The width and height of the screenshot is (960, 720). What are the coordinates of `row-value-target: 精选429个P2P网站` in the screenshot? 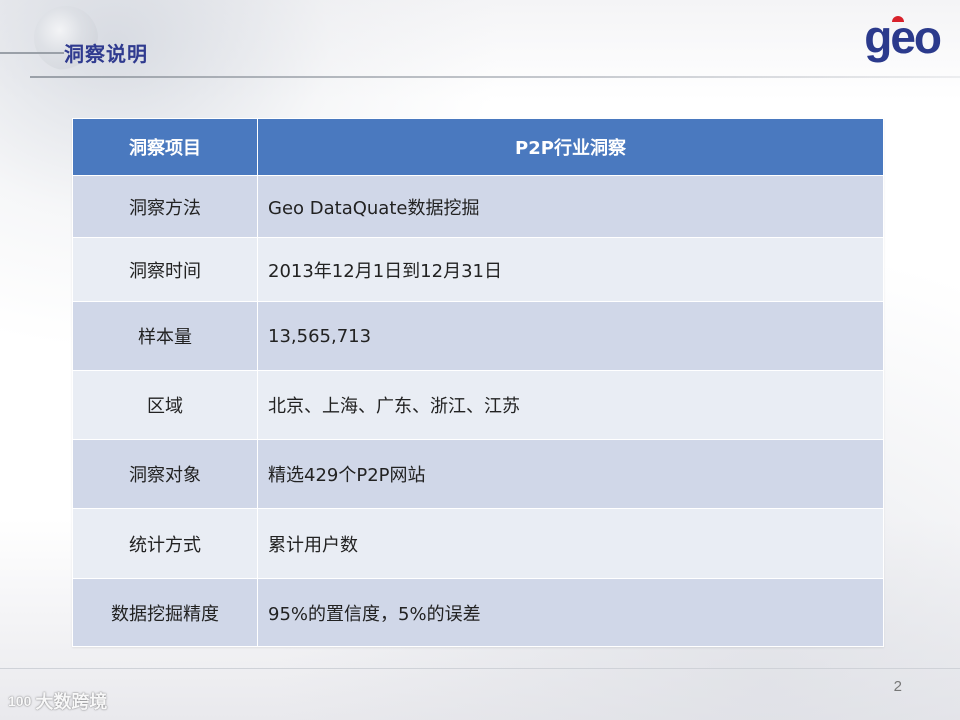 It's located at (570, 474).